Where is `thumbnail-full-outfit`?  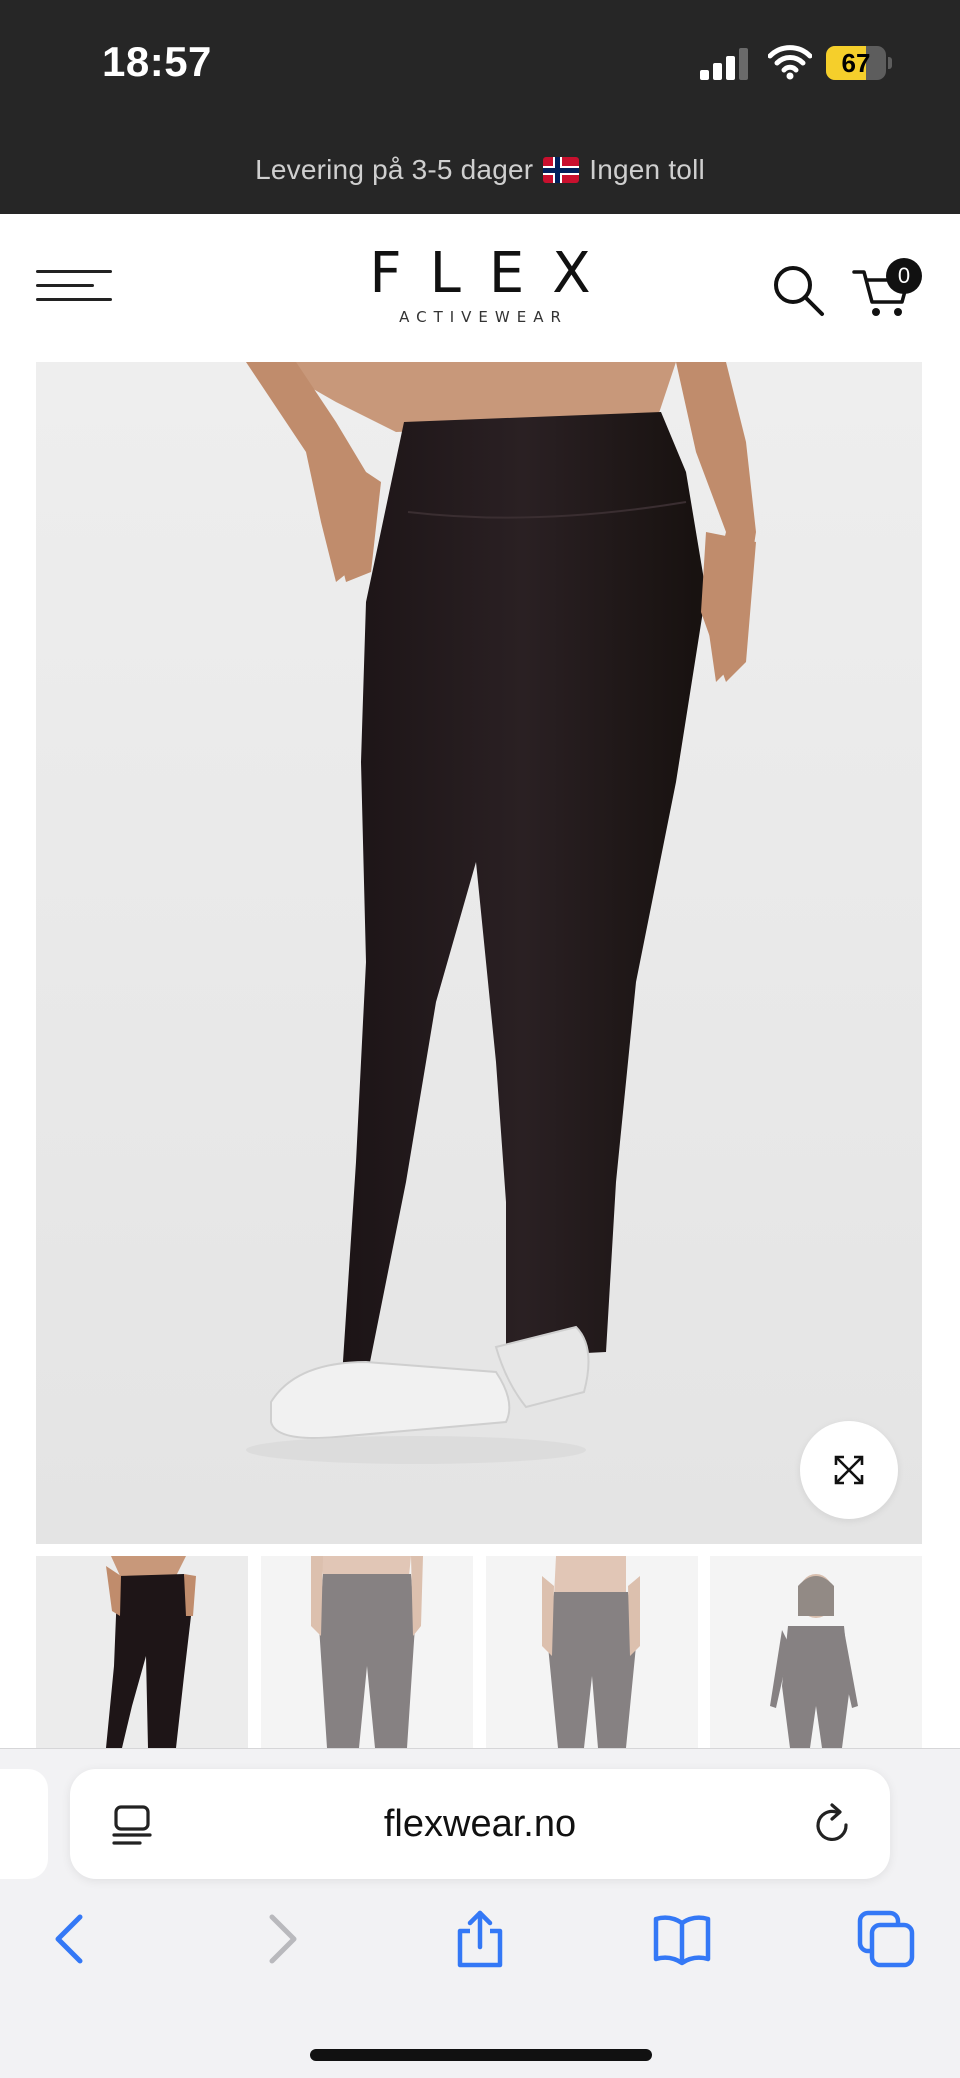 thumbnail-full-outfit is located at coordinates (816, 1652).